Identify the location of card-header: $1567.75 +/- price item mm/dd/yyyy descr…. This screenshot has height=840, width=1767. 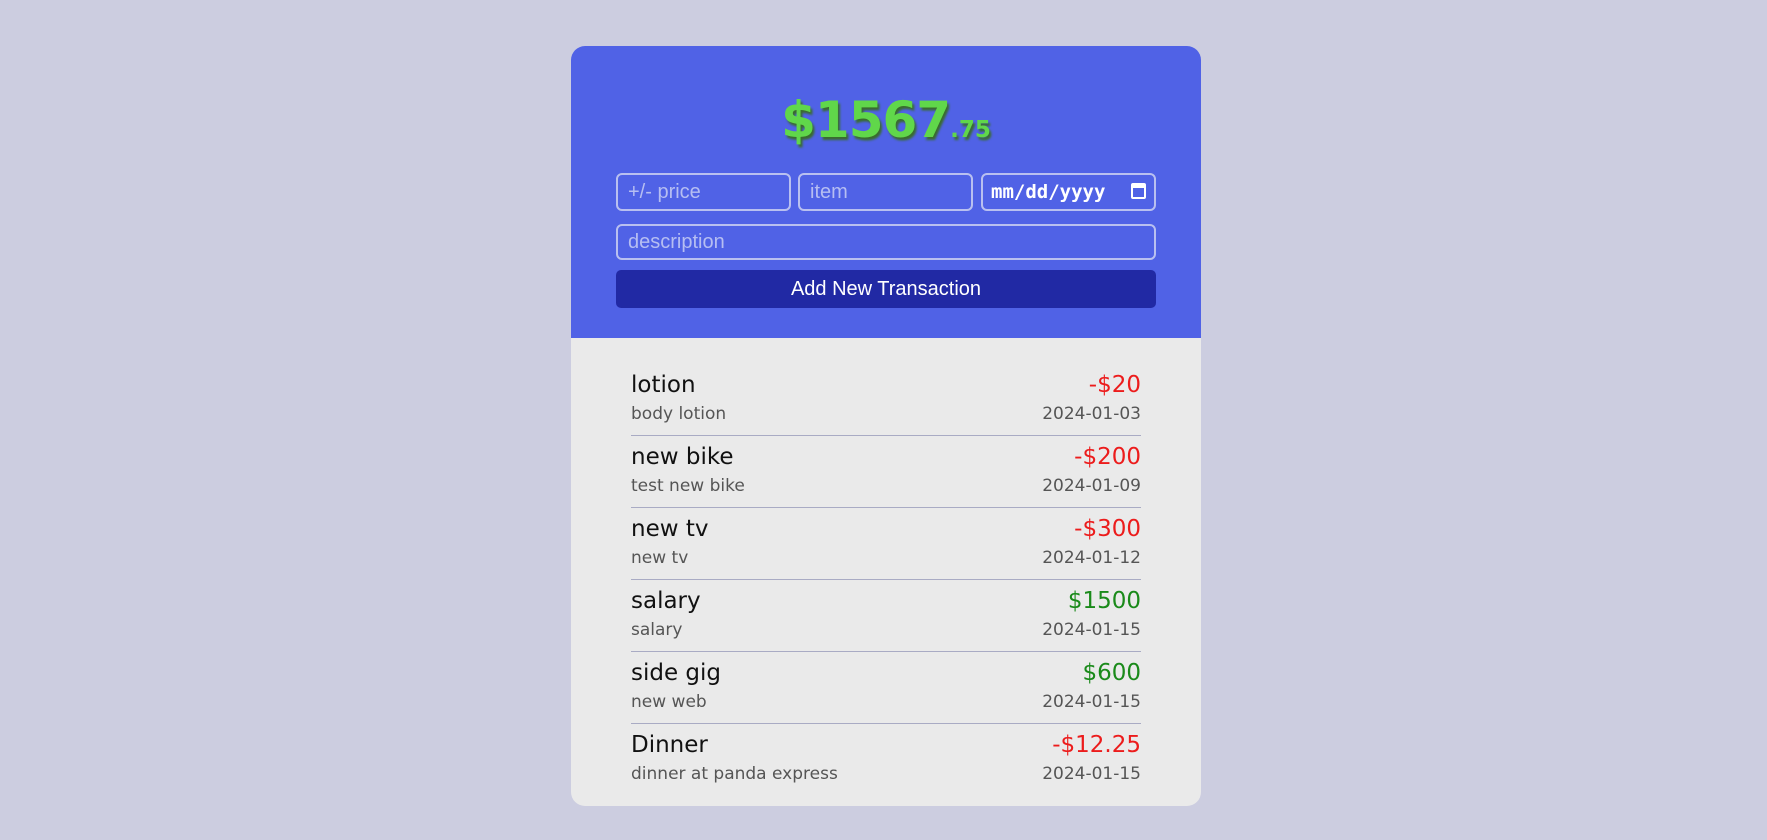
(886, 192).